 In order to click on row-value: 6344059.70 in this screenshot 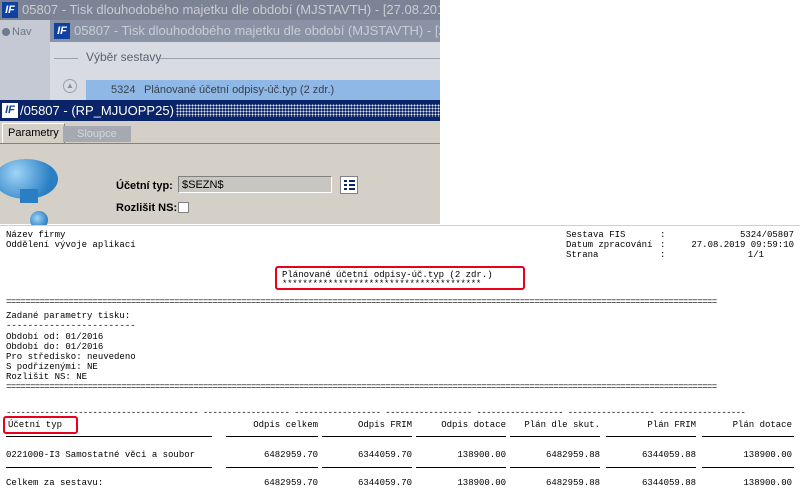, I will do `click(384, 455)`.